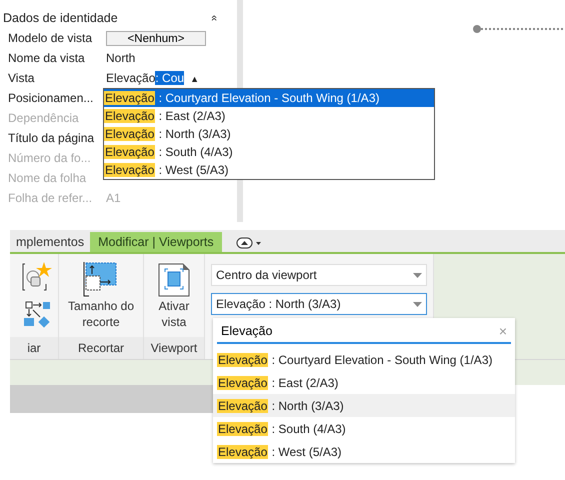 Image resolution: width=565 pixels, height=480 pixels. Describe the element at coordinates (269, 98) in the screenshot. I see `dropdown-item: Elevação : Courtyard Elevation - South Wing (1/A3)` at that location.